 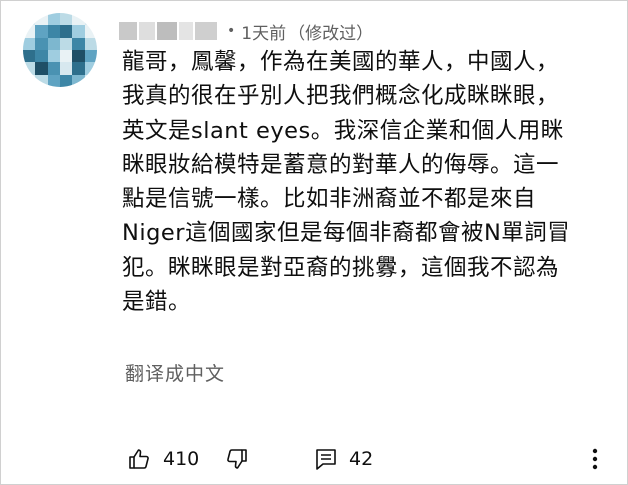 What do you see at coordinates (331, 33) in the screenshot?
I see `edited-label: （修改过）` at bounding box center [331, 33].